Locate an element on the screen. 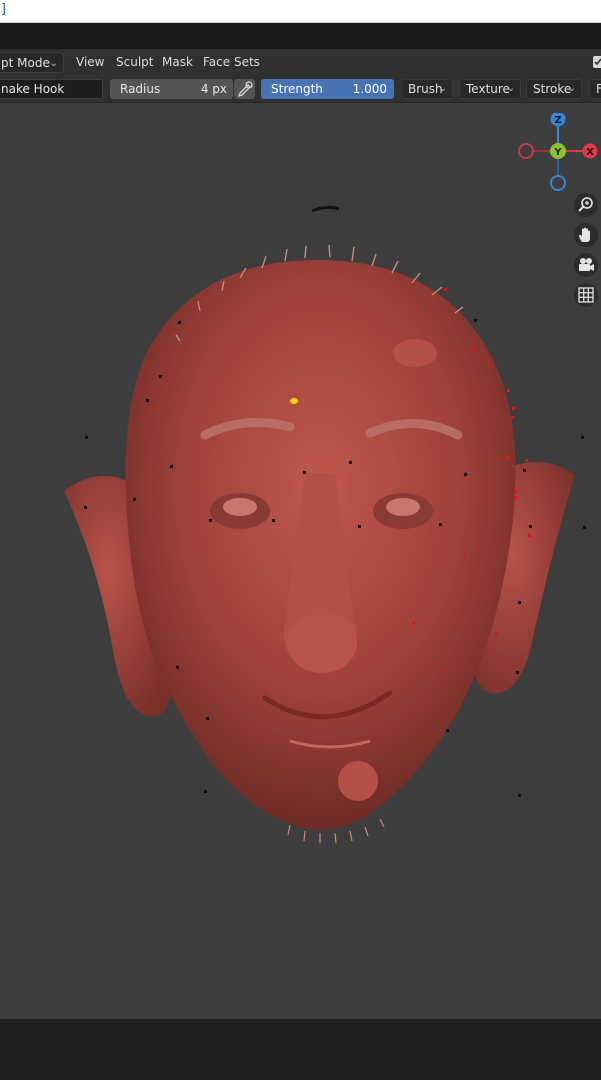  neg-z-axis-handle is located at coordinates (558, 183).